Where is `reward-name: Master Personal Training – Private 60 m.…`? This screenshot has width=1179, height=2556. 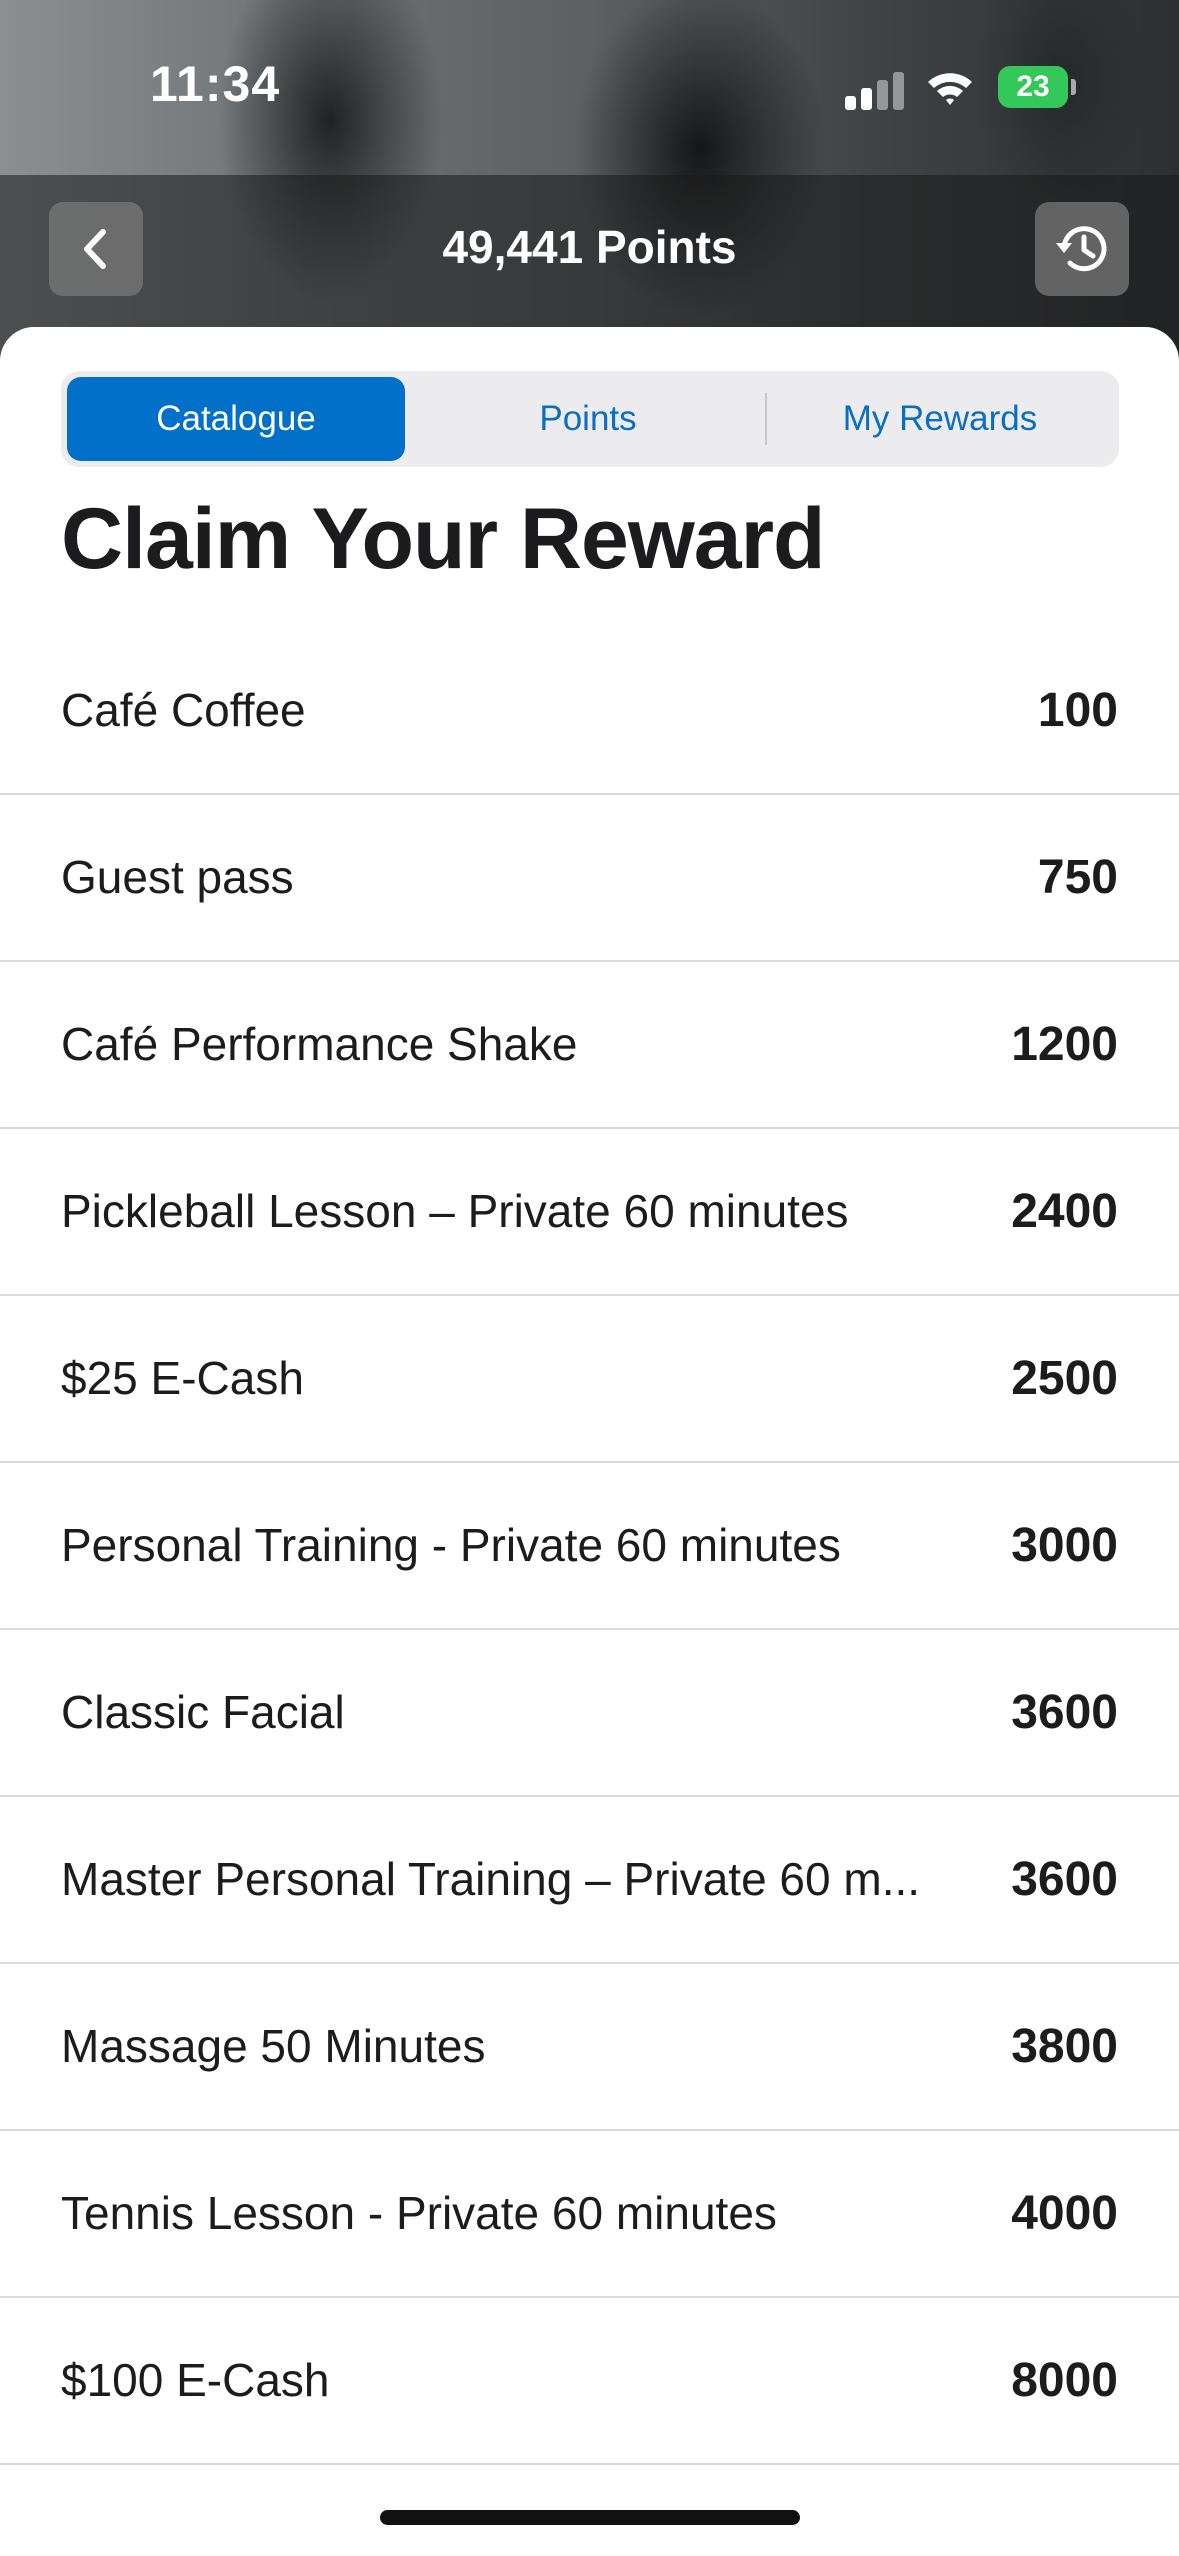
reward-name: Master Personal Training – Private 60 m.… is located at coordinates (491, 1879).